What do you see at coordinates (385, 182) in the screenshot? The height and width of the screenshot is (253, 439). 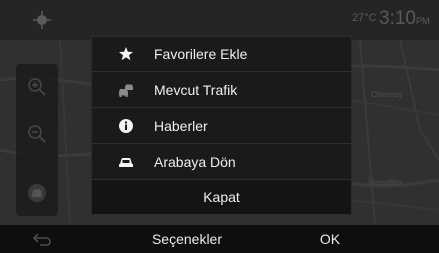 I see `map-label-versailles: Versailles` at bounding box center [385, 182].